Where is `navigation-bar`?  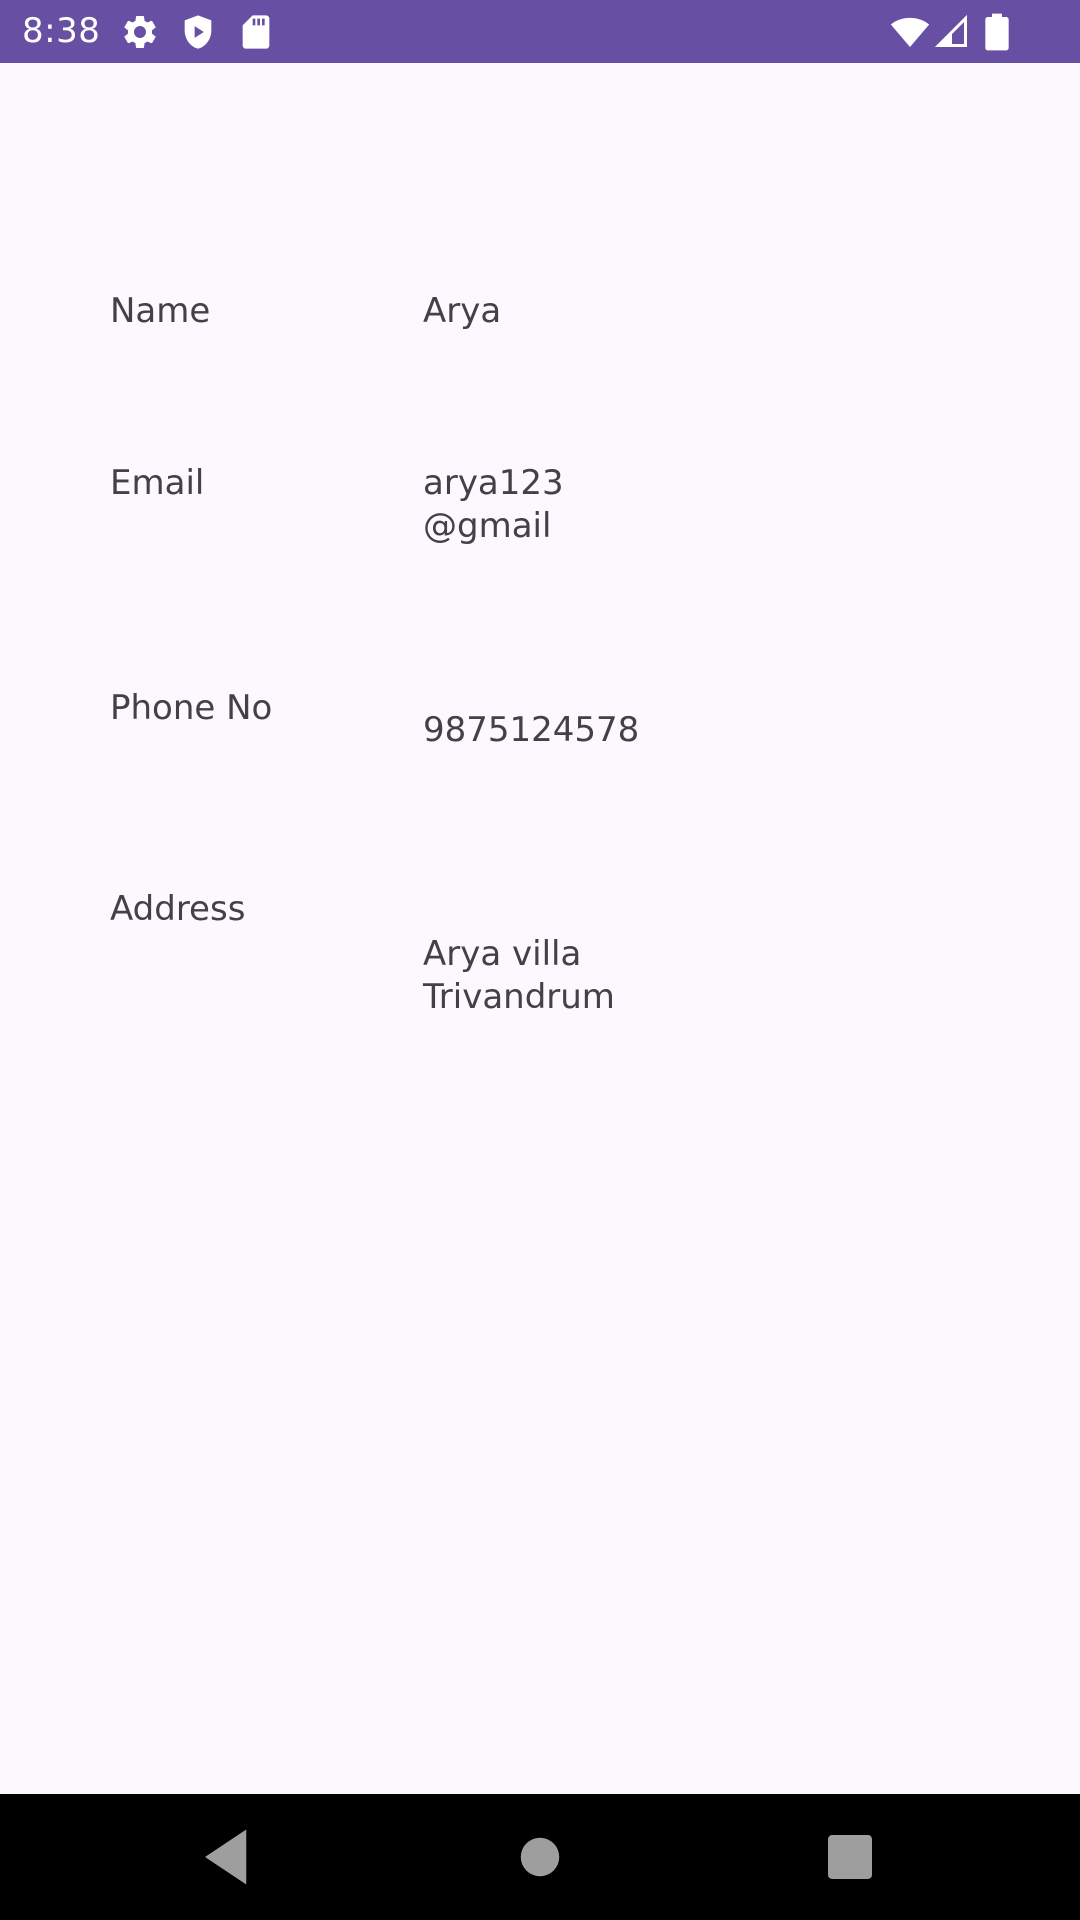 navigation-bar is located at coordinates (540, 1857).